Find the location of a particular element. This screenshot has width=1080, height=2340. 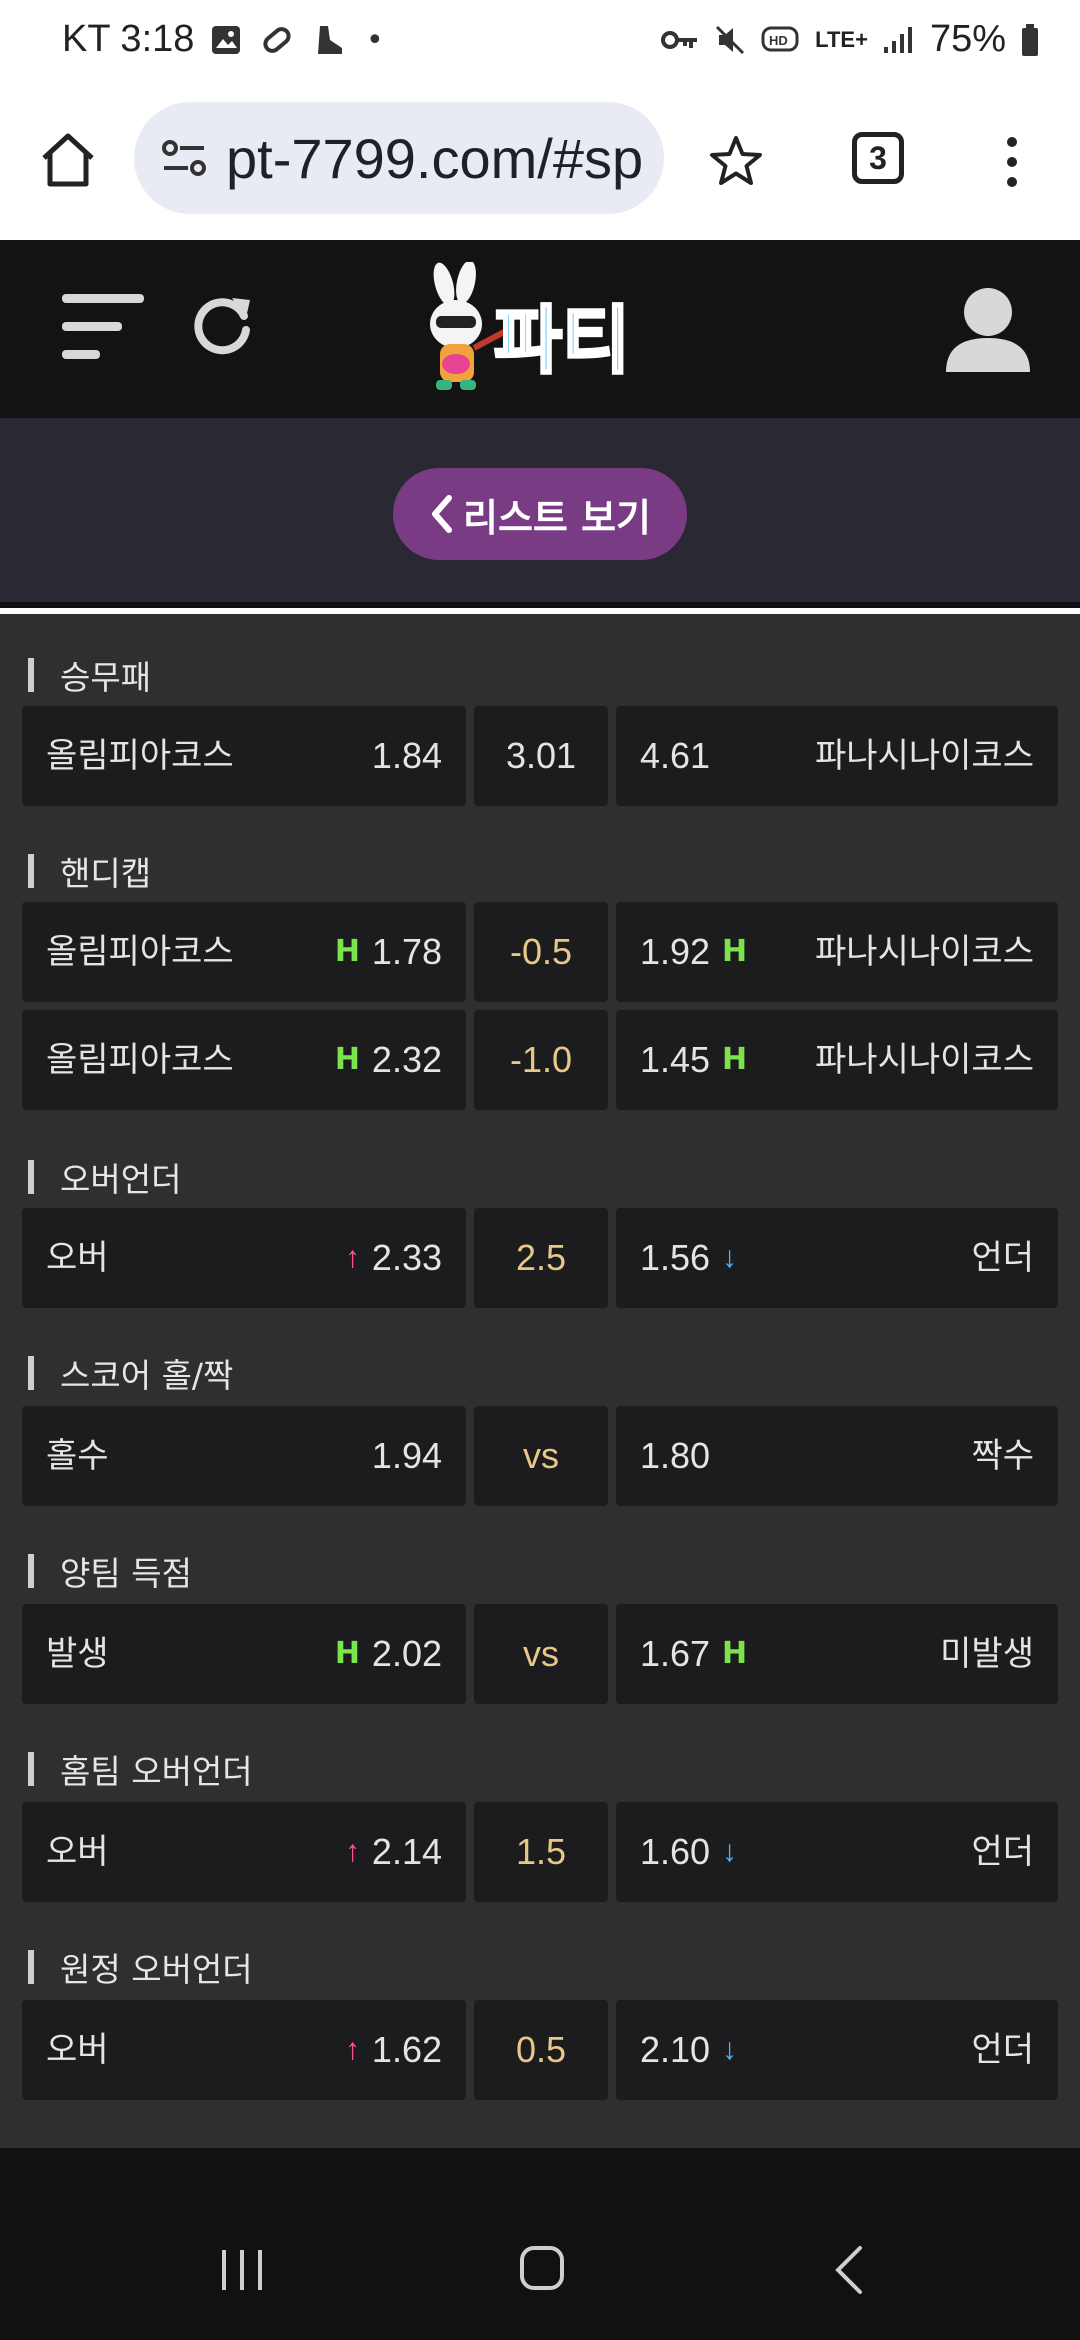

svg-text: HD is located at coordinates (778, 40).